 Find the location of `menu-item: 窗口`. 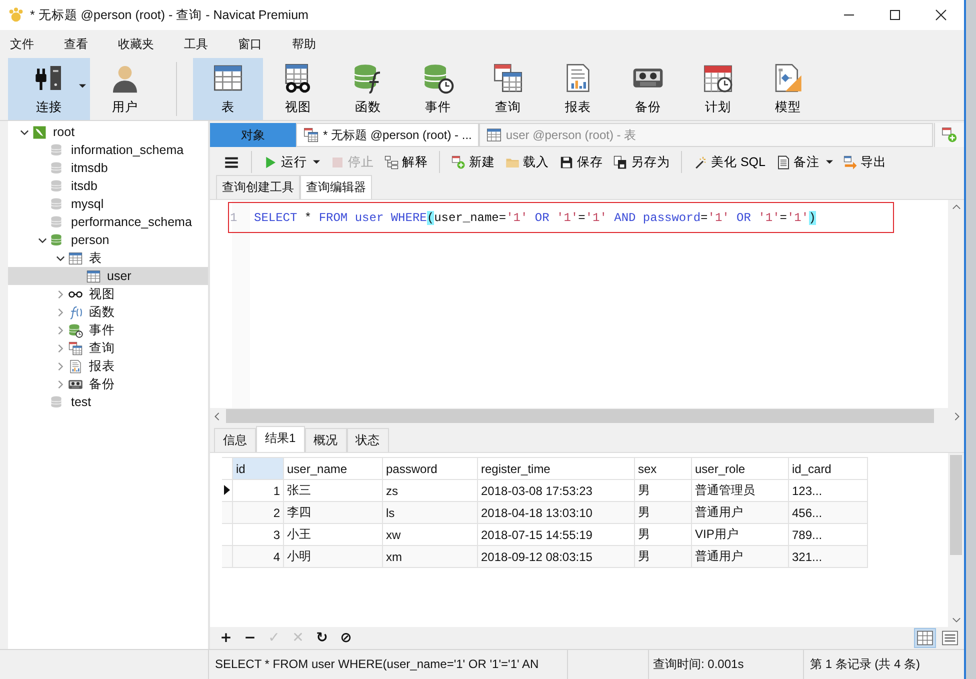

menu-item: 窗口 is located at coordinates (250, 44).